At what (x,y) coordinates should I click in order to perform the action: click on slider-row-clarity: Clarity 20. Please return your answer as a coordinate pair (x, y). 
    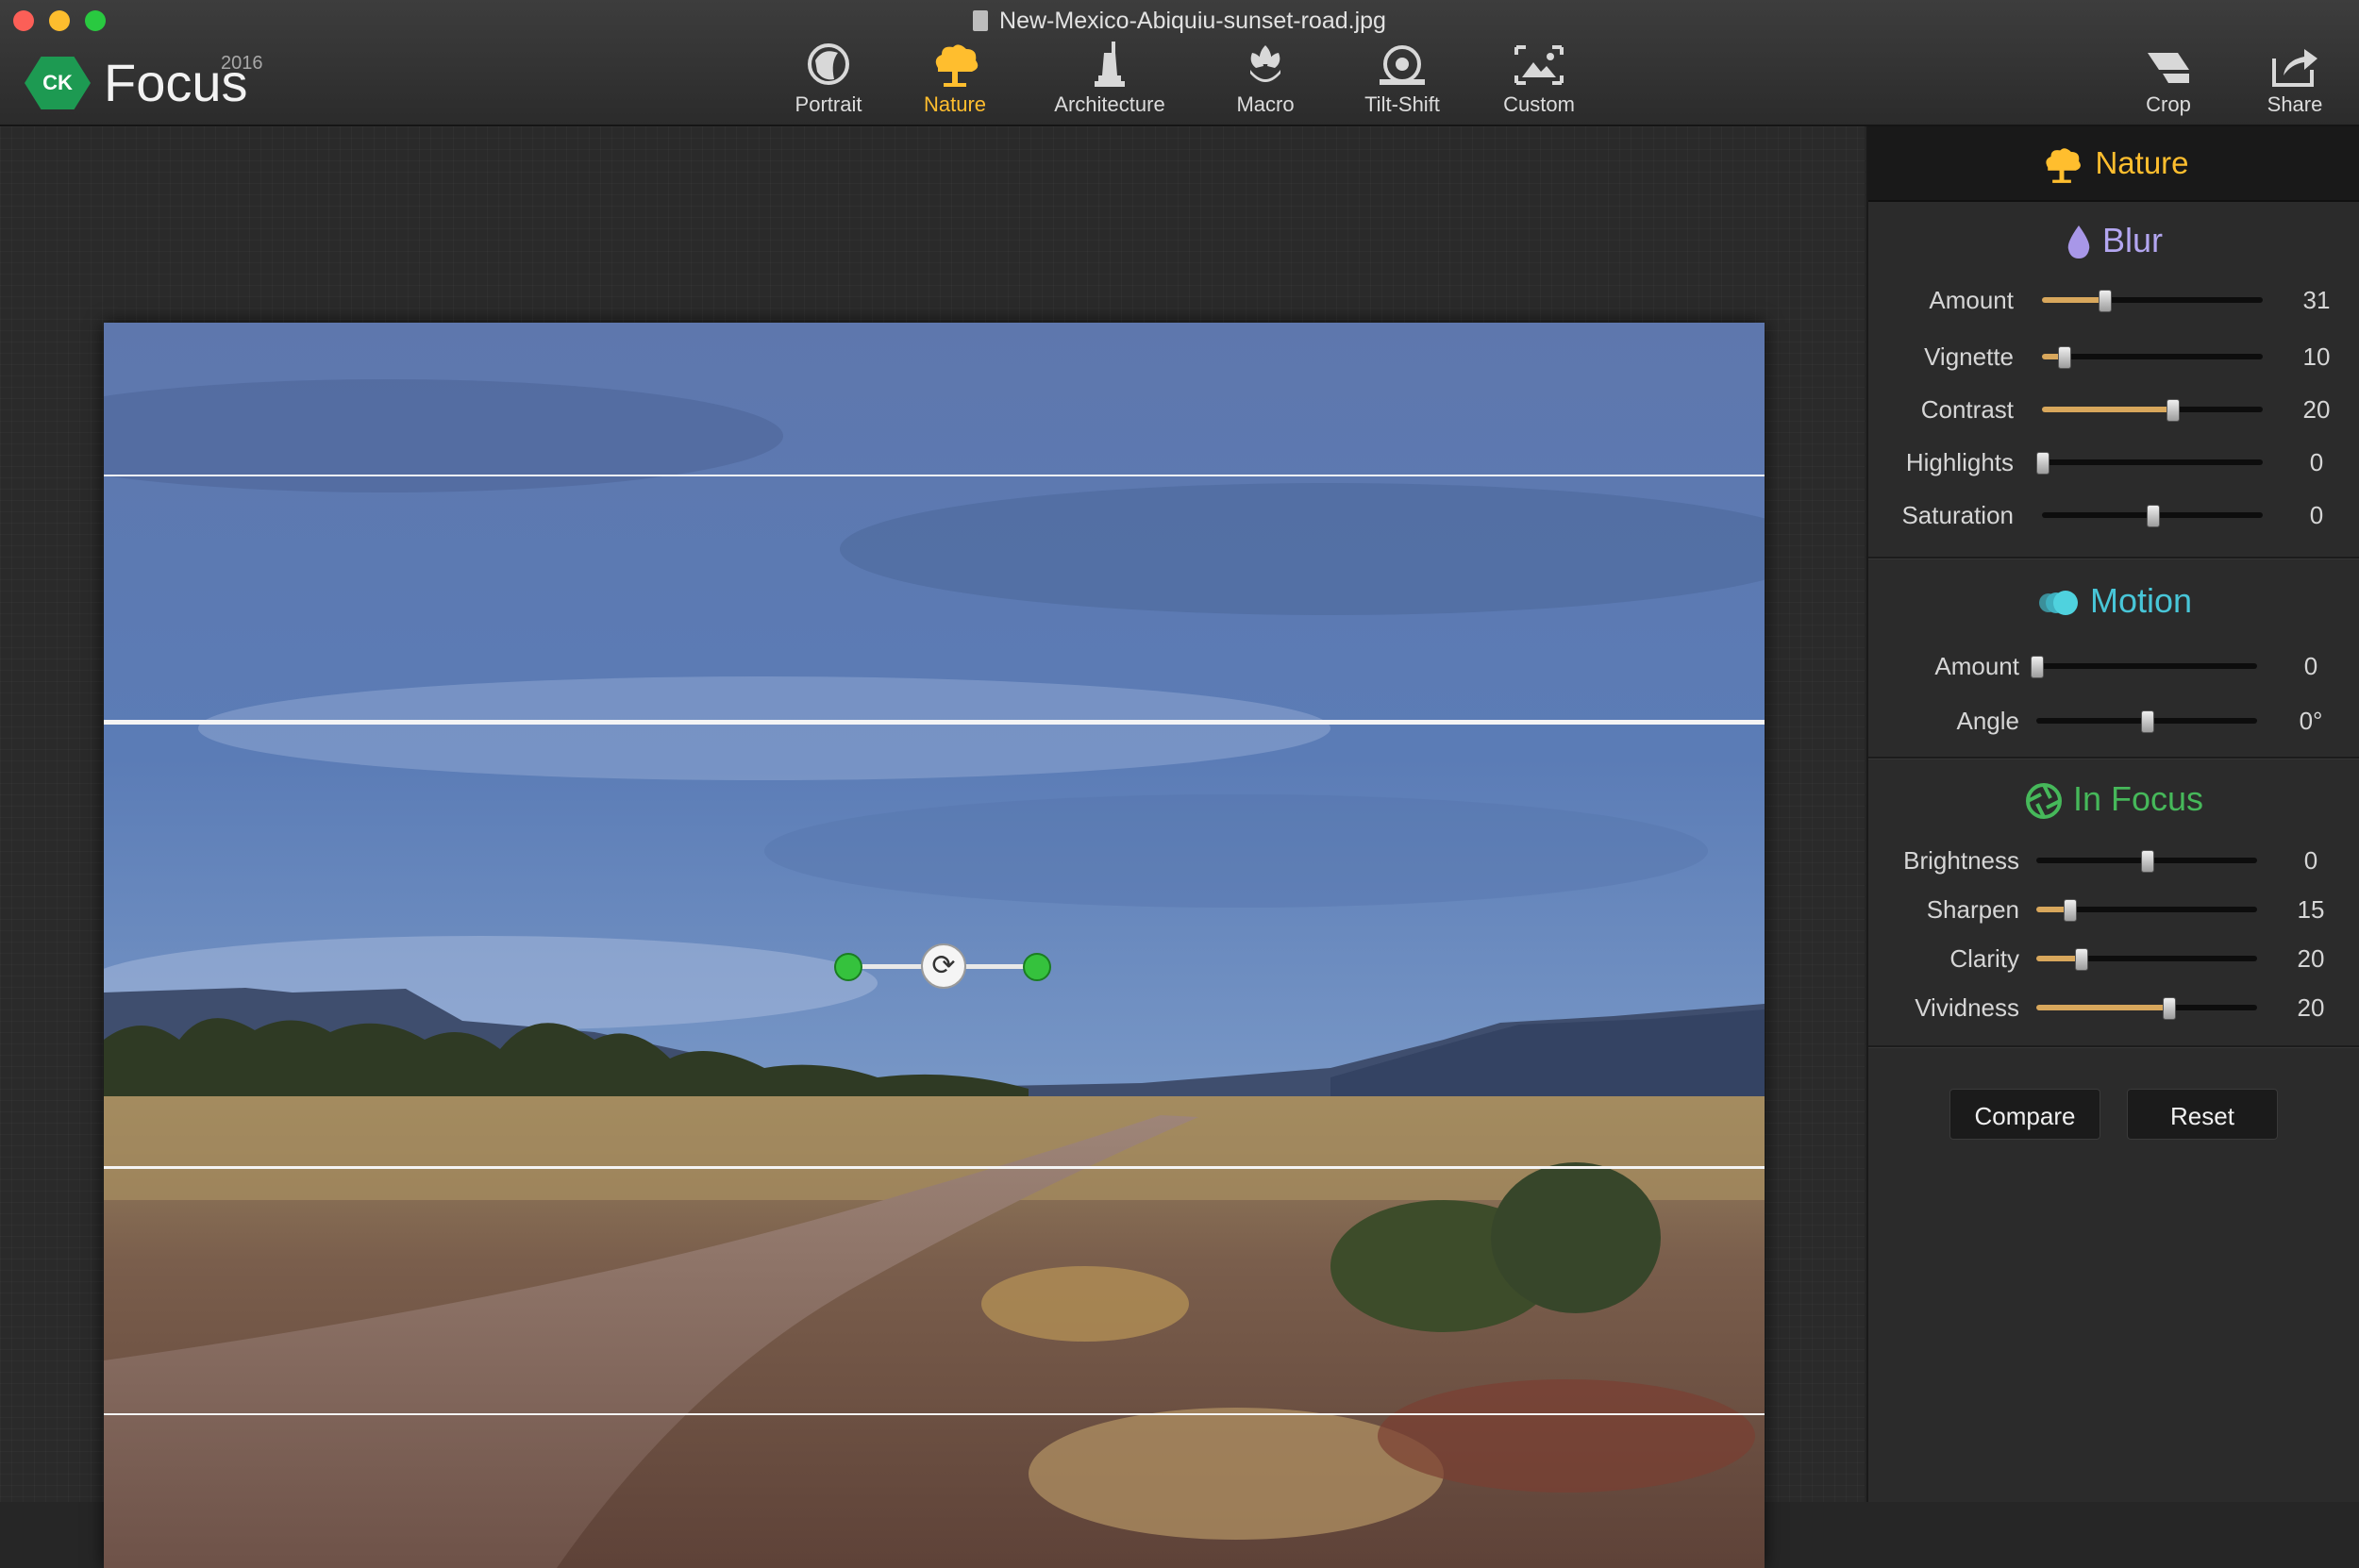
    Looking at the image, I should click on (2113, 958).